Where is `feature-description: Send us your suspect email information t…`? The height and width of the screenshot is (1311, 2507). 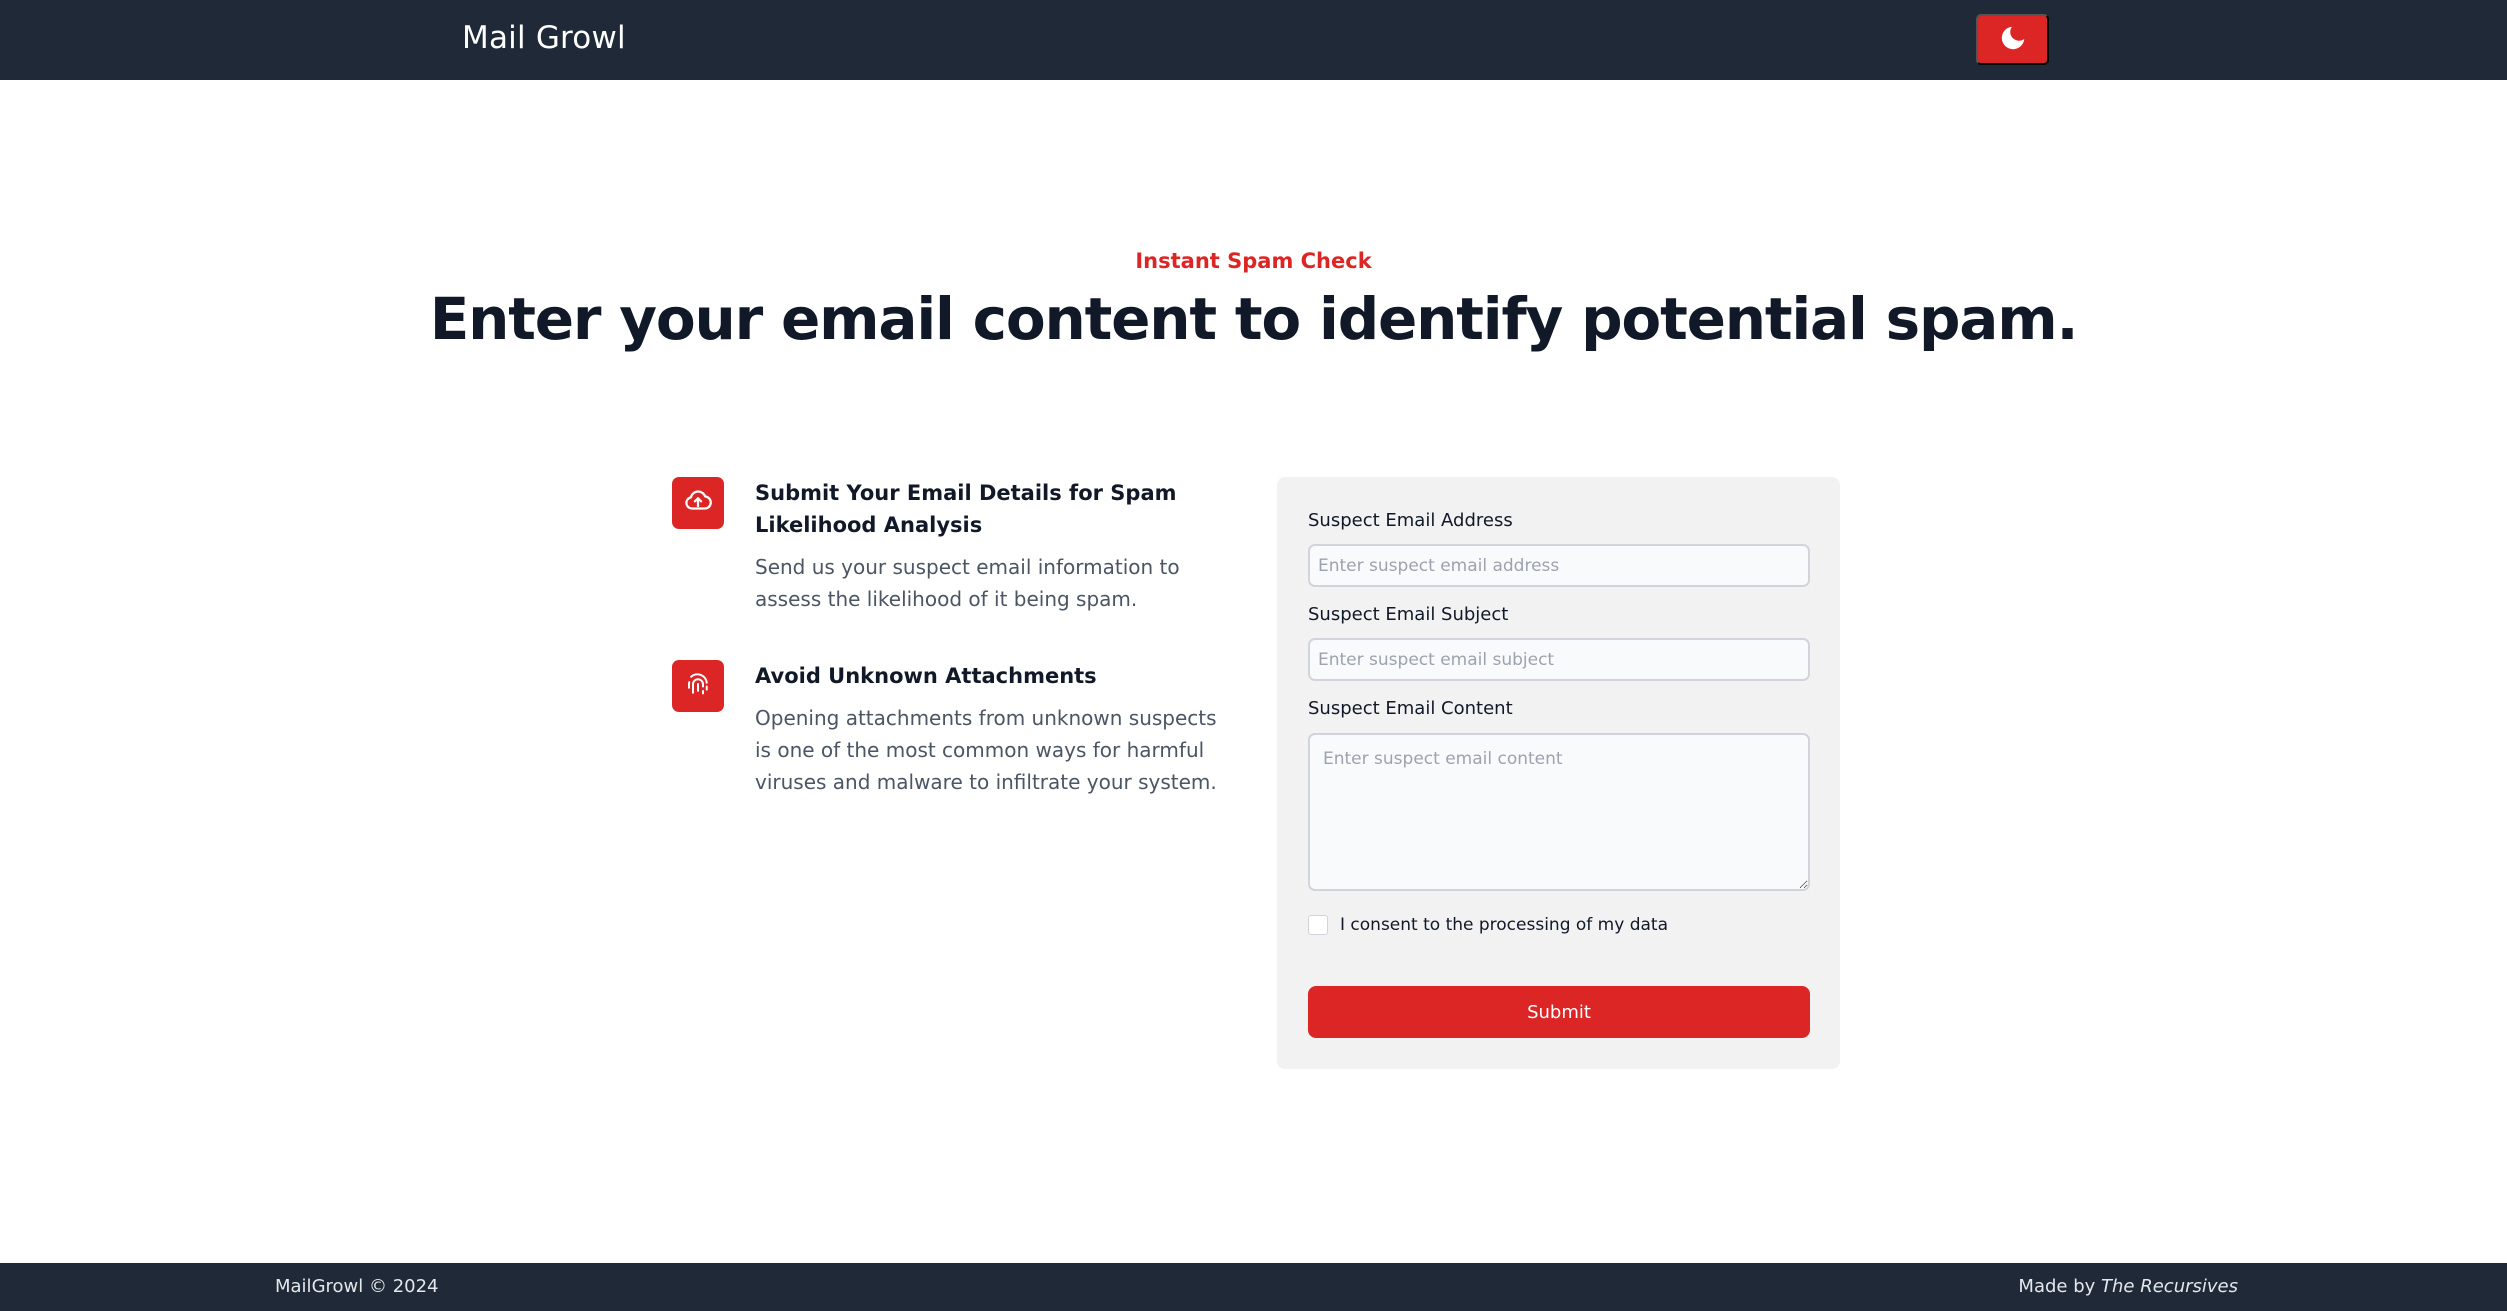 feature-description: Send us your suspect email information t… is located at coordinates (967, 583).